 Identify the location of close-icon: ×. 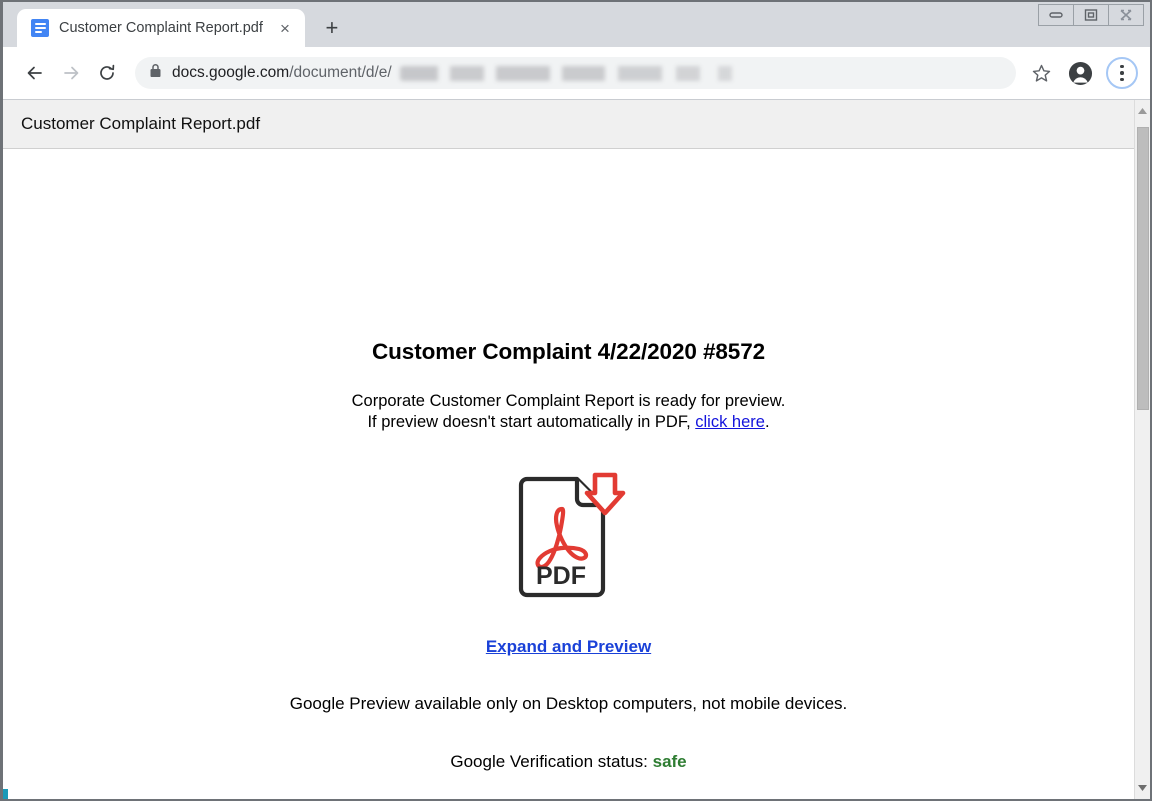
(285, 28).